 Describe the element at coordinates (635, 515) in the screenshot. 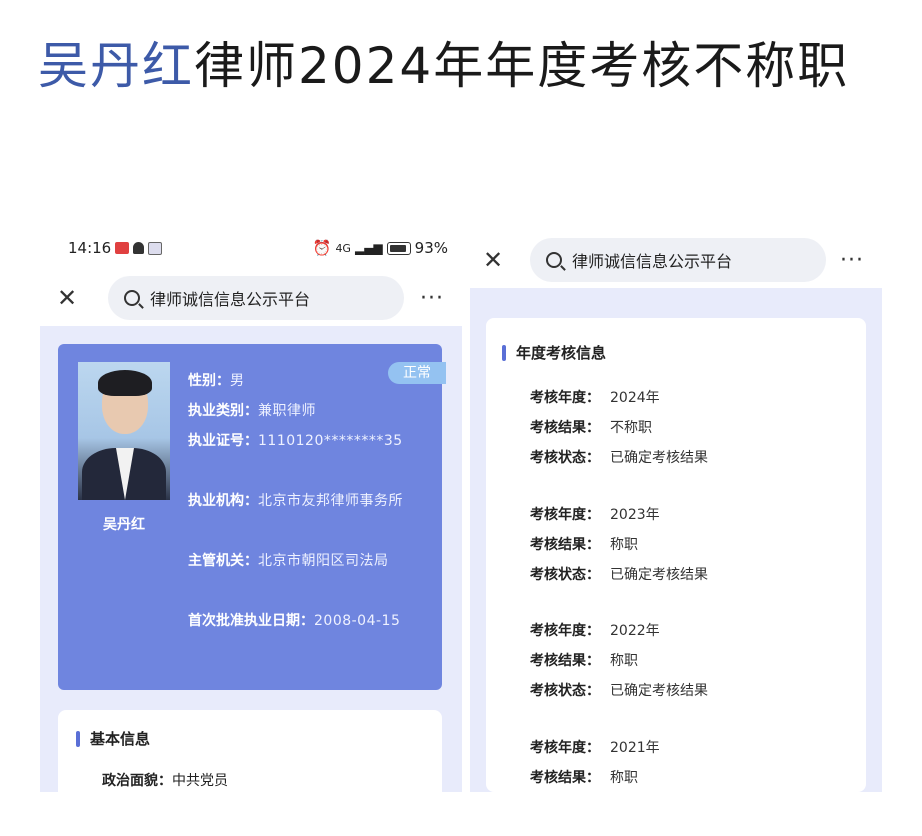

I see `review-year: 2023年` at that location.